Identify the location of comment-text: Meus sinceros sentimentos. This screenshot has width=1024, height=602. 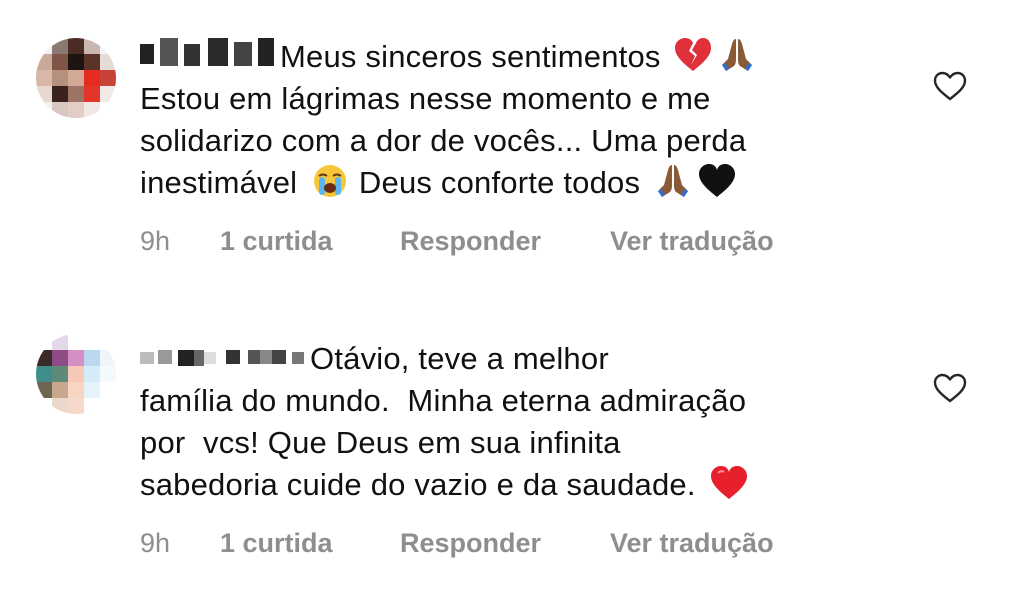
(470, 56).